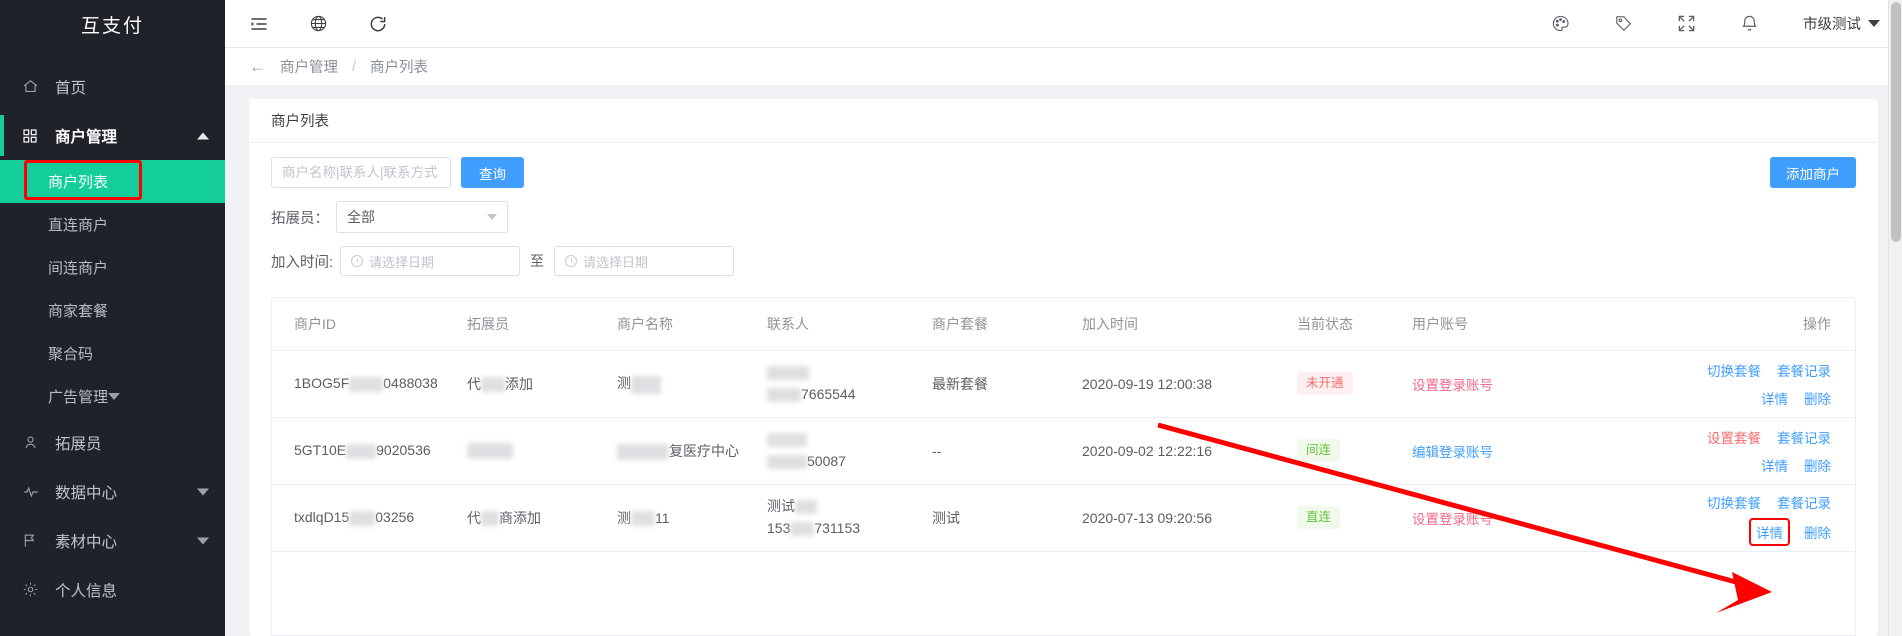  What do you see at coordinates (1813, 172) in the screenshot?
I see `add-merchant-button: 添加商户` at bounding box center [1813, 172].